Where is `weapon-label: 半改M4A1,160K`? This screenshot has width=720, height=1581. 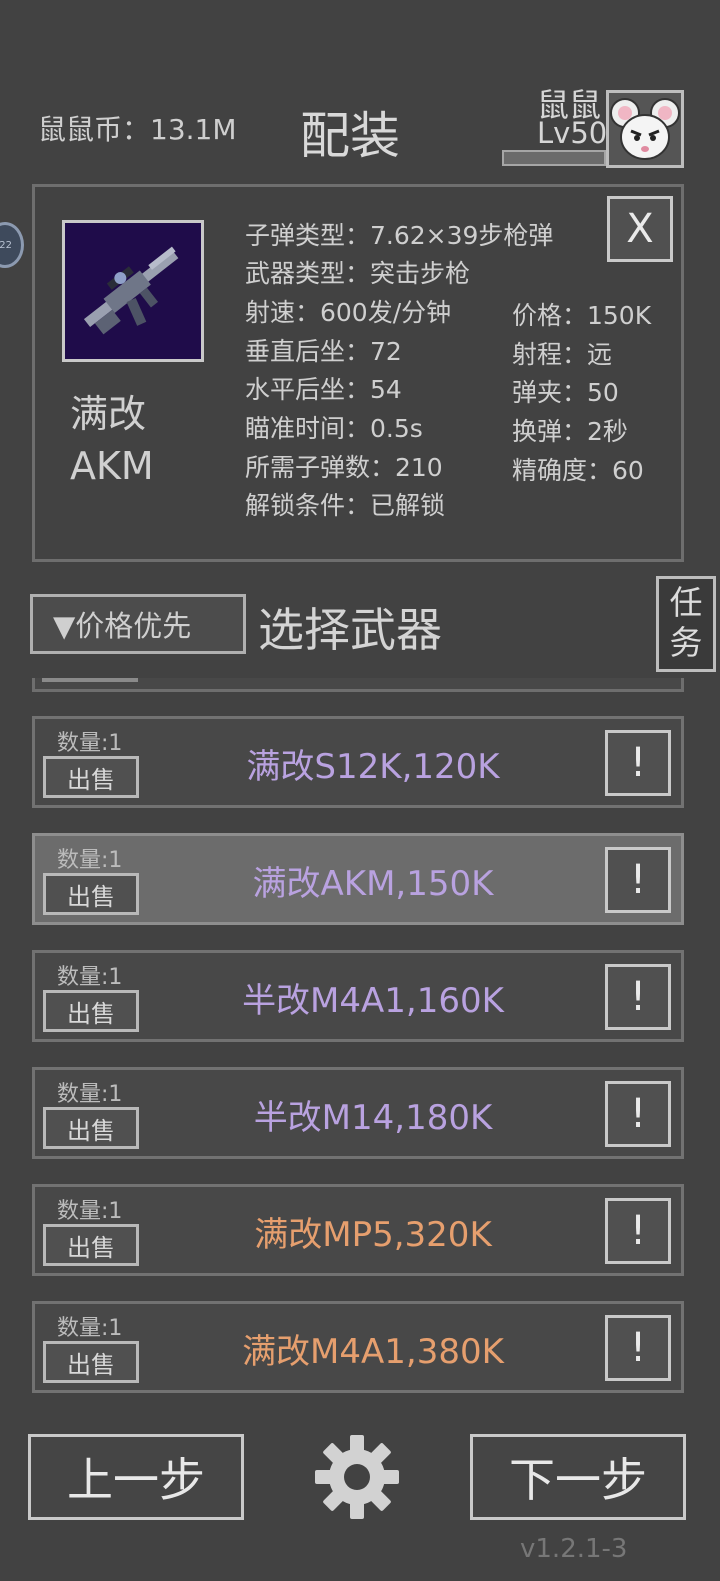
weapon-label: 半改M4A1,160K is located at coordinates (373, 1001).